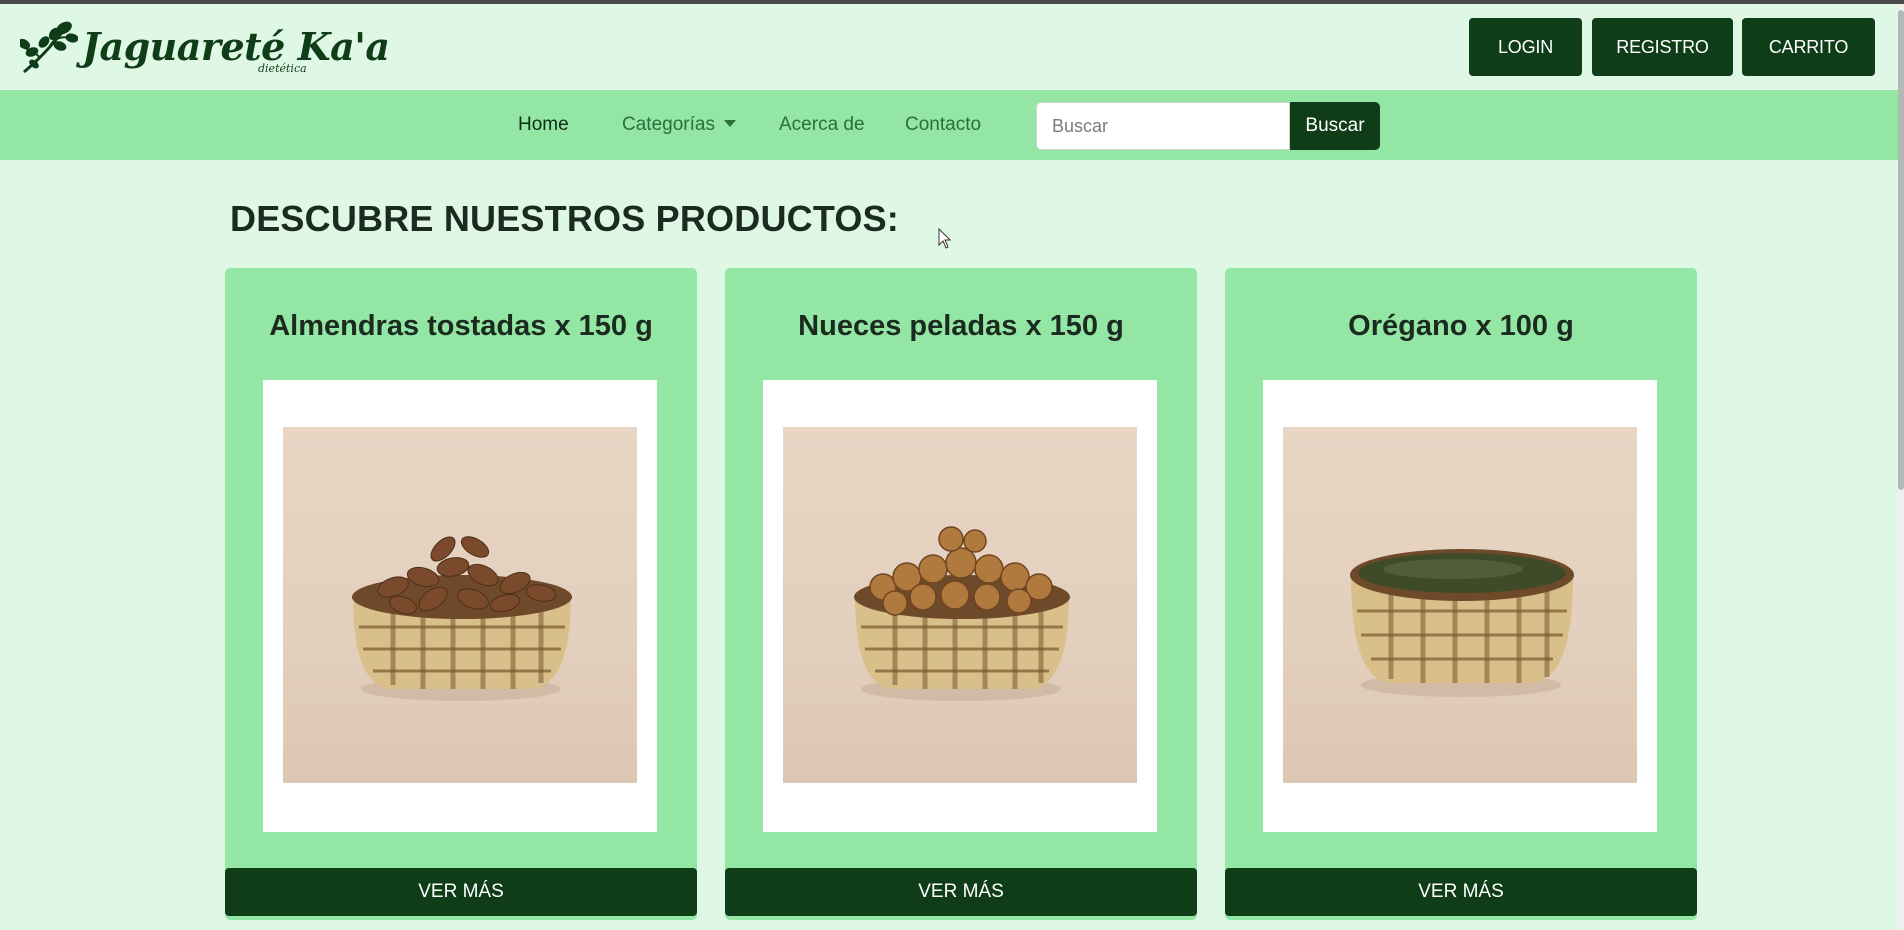  Describe the element at coordinates (1901, 250) in the screenshot. I see `scrollbar-thumb` at that location.